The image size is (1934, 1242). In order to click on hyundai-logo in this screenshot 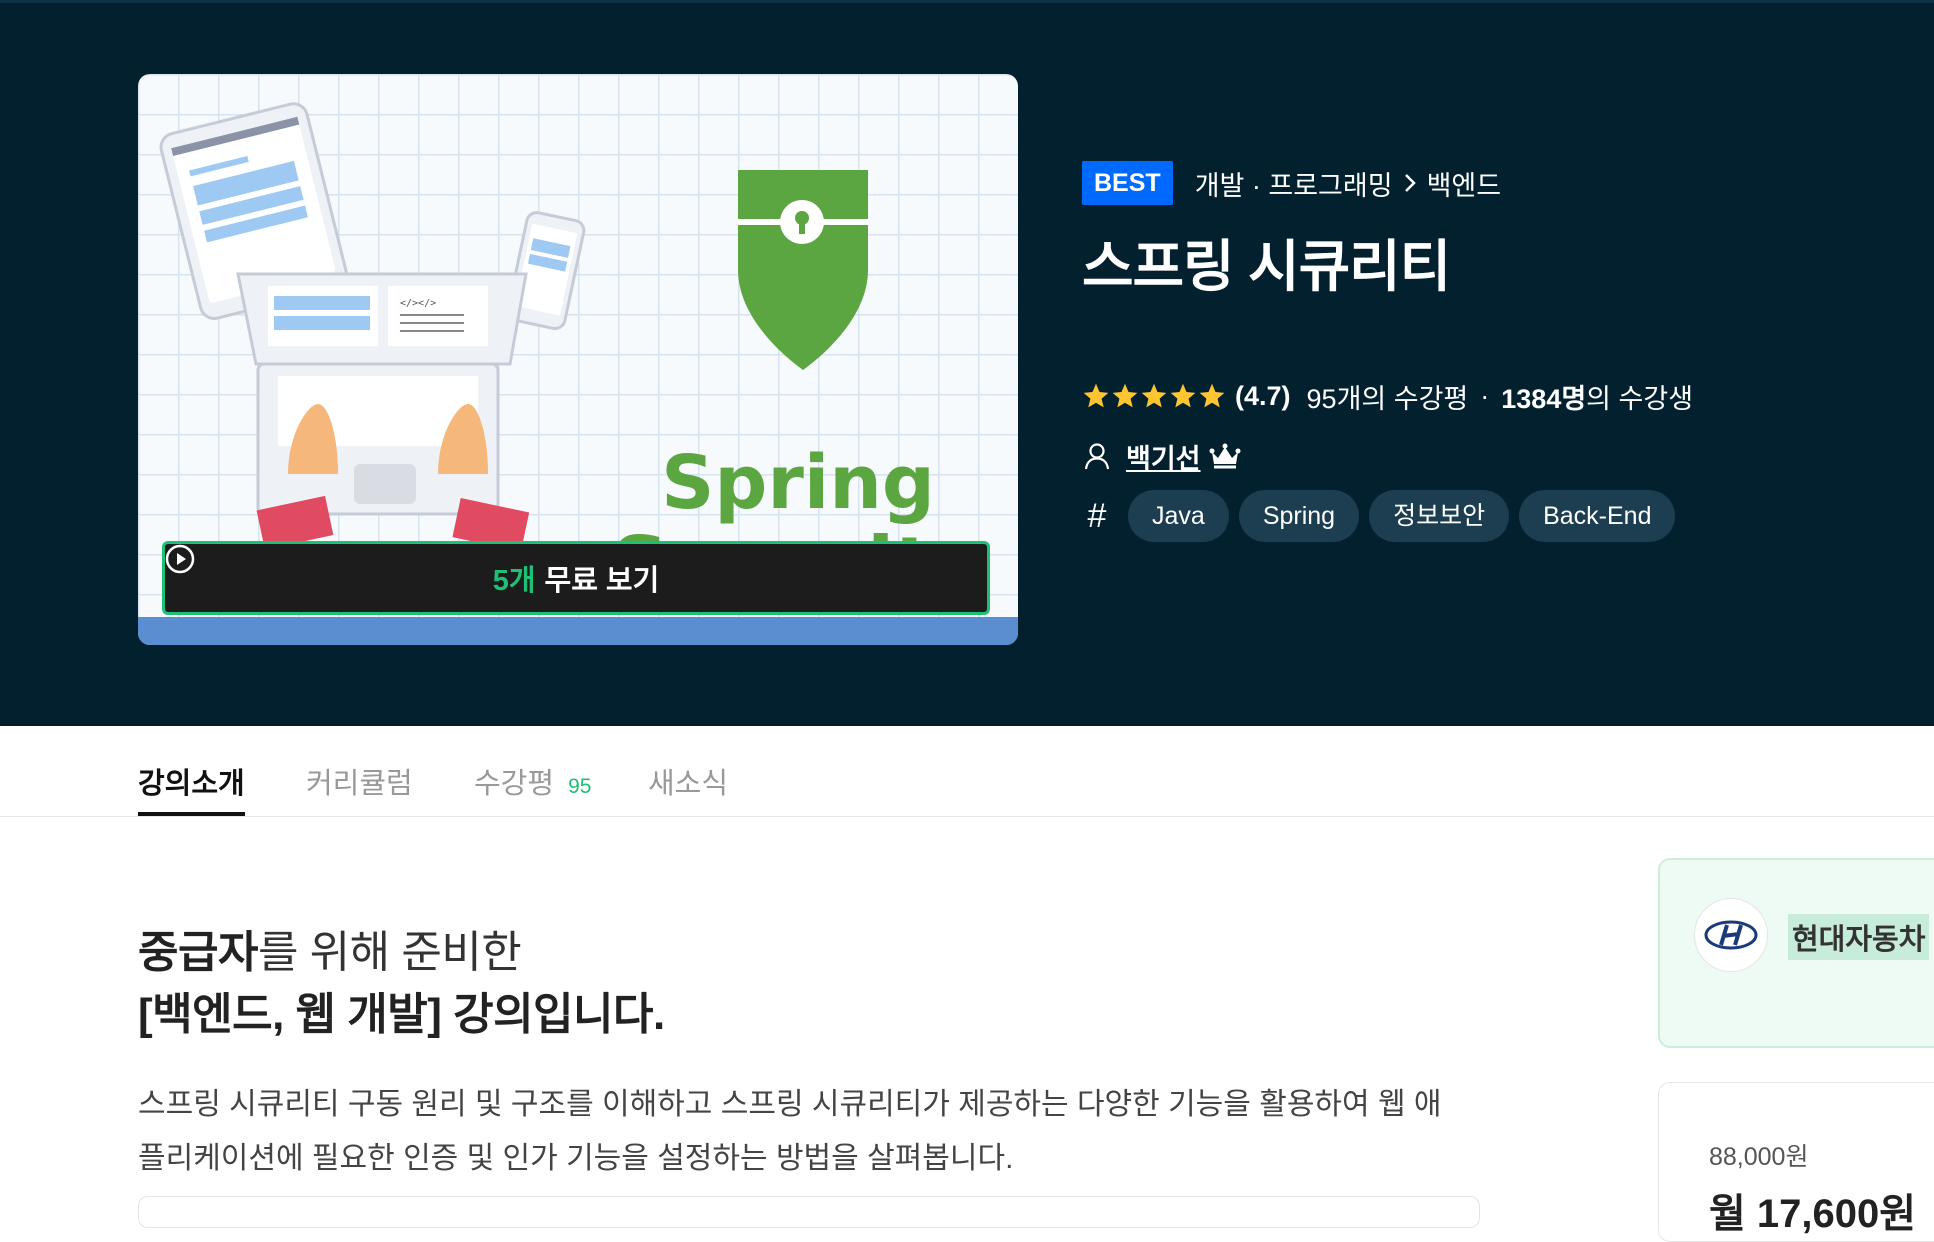, I will do `click(1731, 935)`.